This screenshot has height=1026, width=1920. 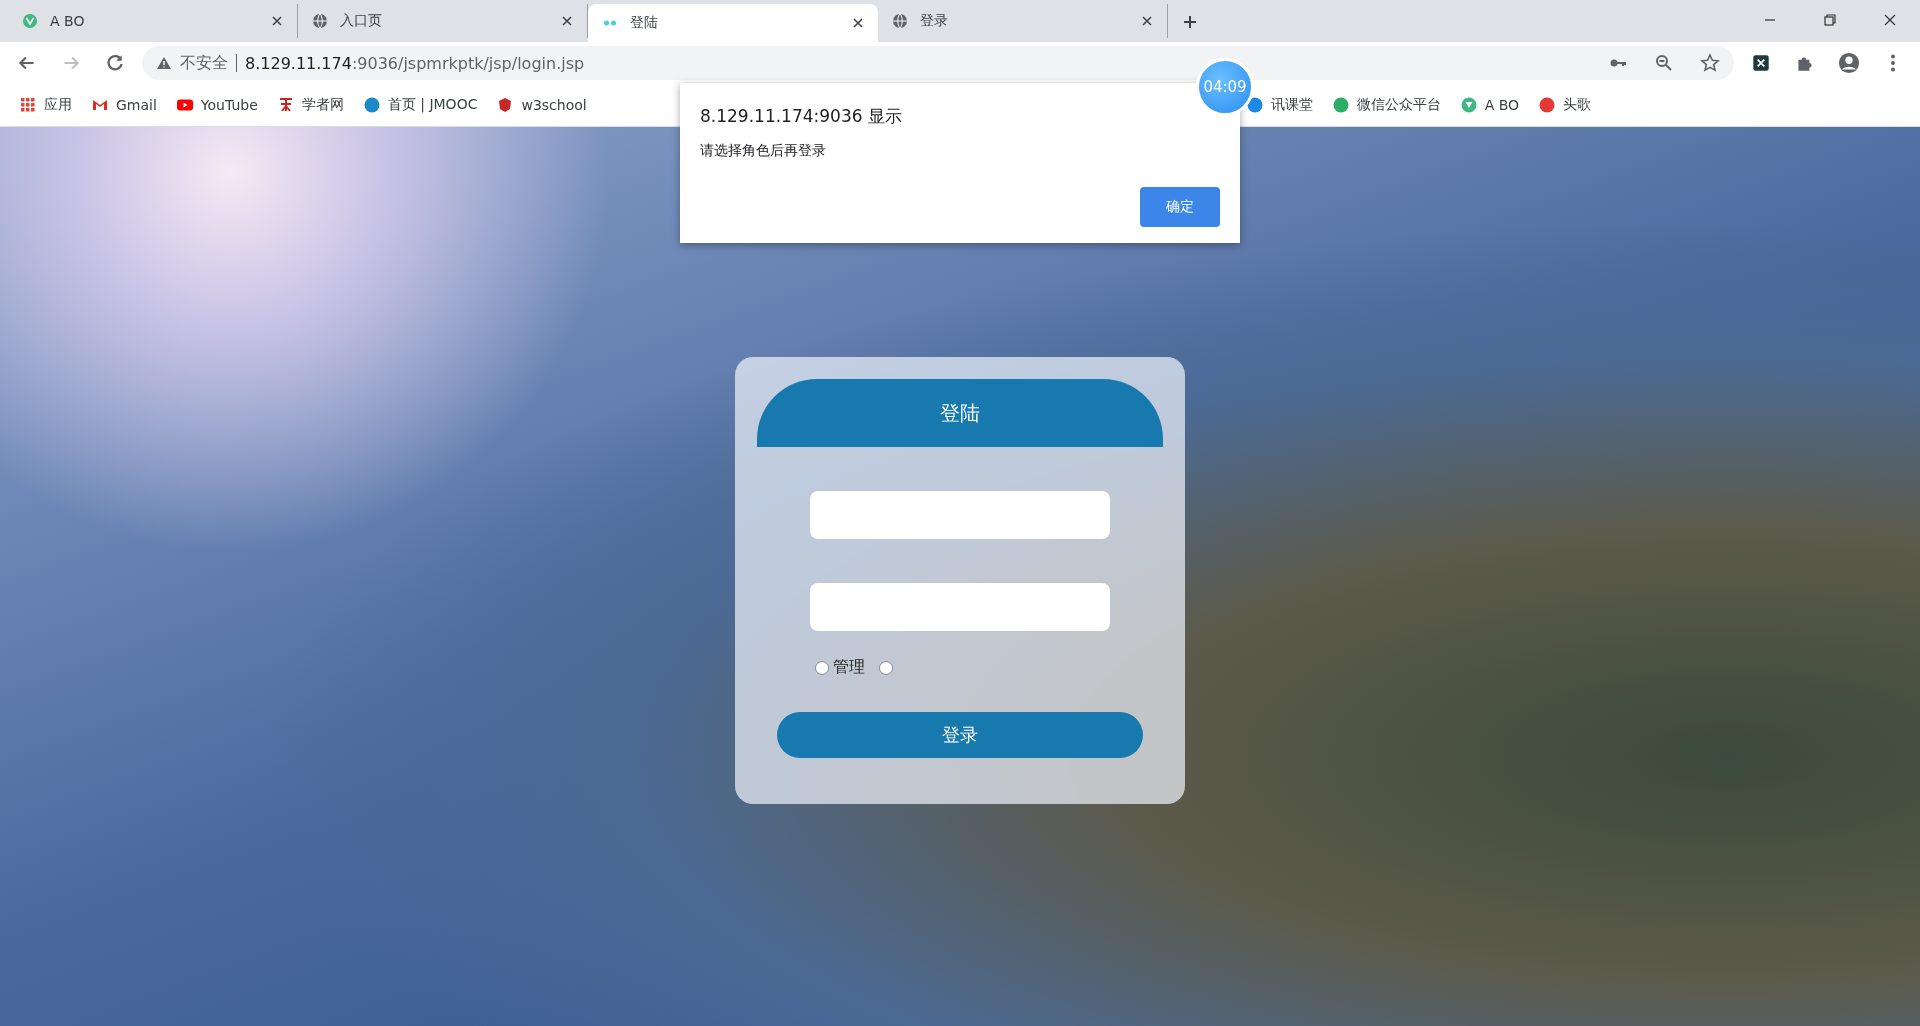 What do you see at coordinates (415, 63) in the screenshot?
I see `url-text: 8.129.11.174:9036/jspmrkptk/jsp/login.jsp` at bounding box center [415, 63].